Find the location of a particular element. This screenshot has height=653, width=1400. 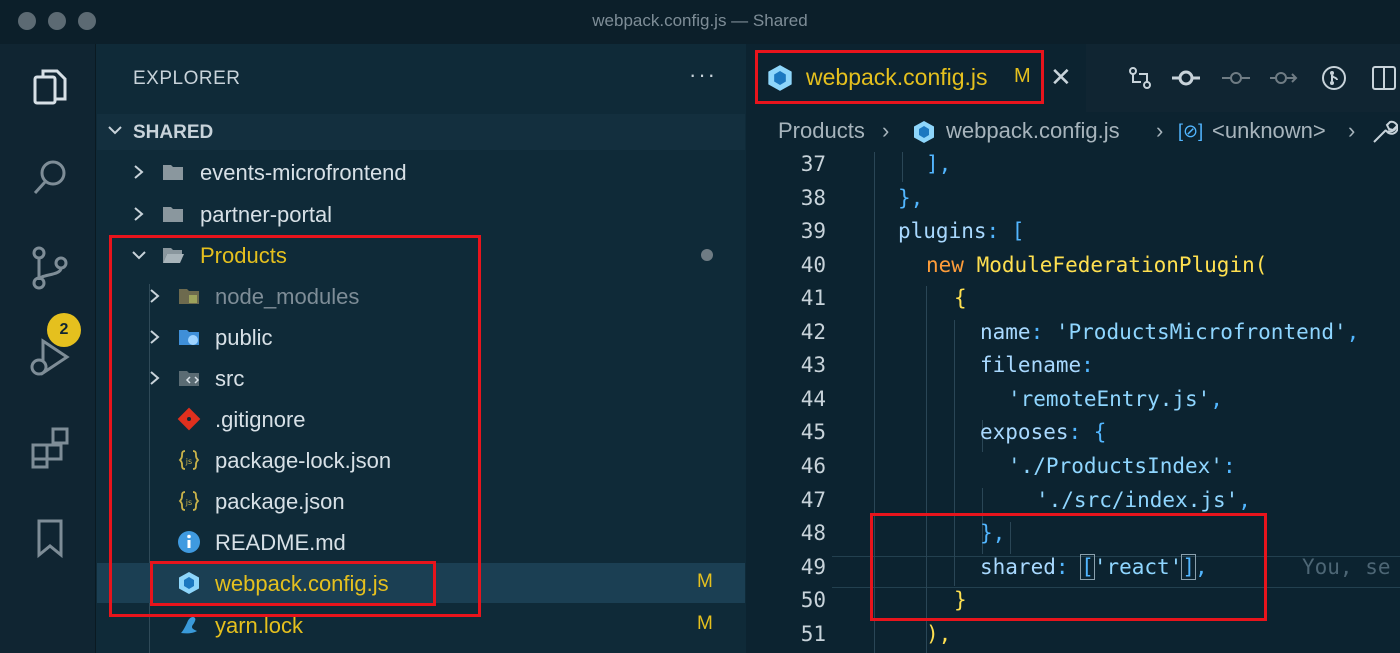

highlight-box-tab is located at coordinates (899, 77).